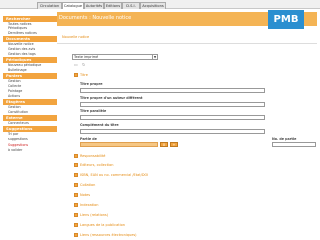  I want to click on complement-label: Complément du titre, so click(99, 125).